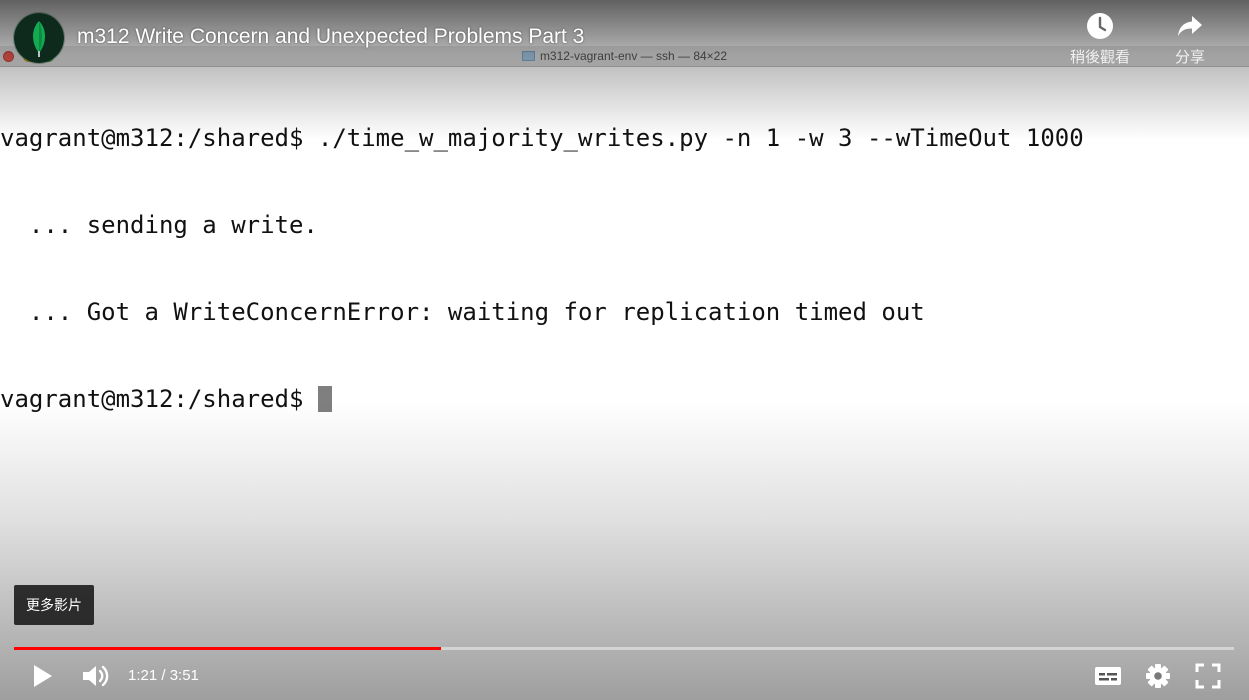  I want to click on captions-button, so click(1108, 678).